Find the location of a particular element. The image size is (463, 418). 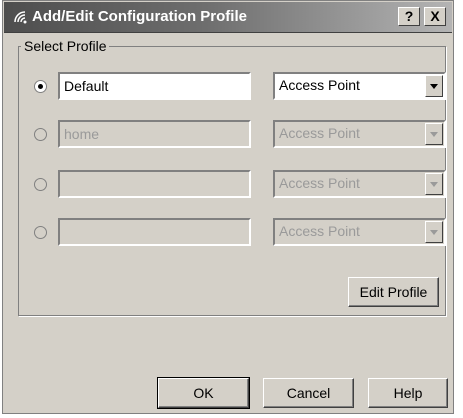

help-title-button: ? is located at coordinates (409, 16).